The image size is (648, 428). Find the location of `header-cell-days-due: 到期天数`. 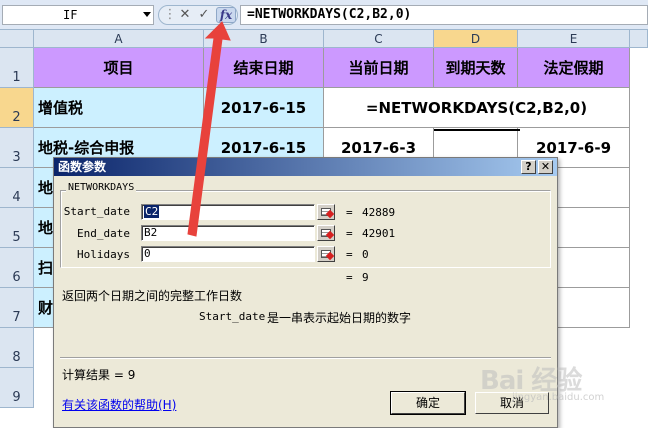

header-cell-days-due: 到期天数 is located at coordinates (476, 68).